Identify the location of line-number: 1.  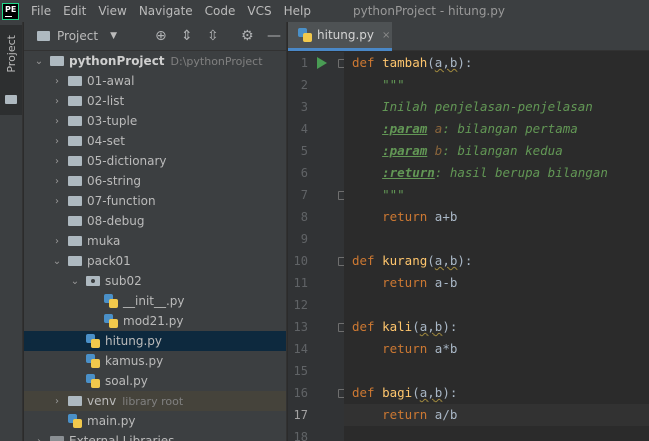
(304, 63).